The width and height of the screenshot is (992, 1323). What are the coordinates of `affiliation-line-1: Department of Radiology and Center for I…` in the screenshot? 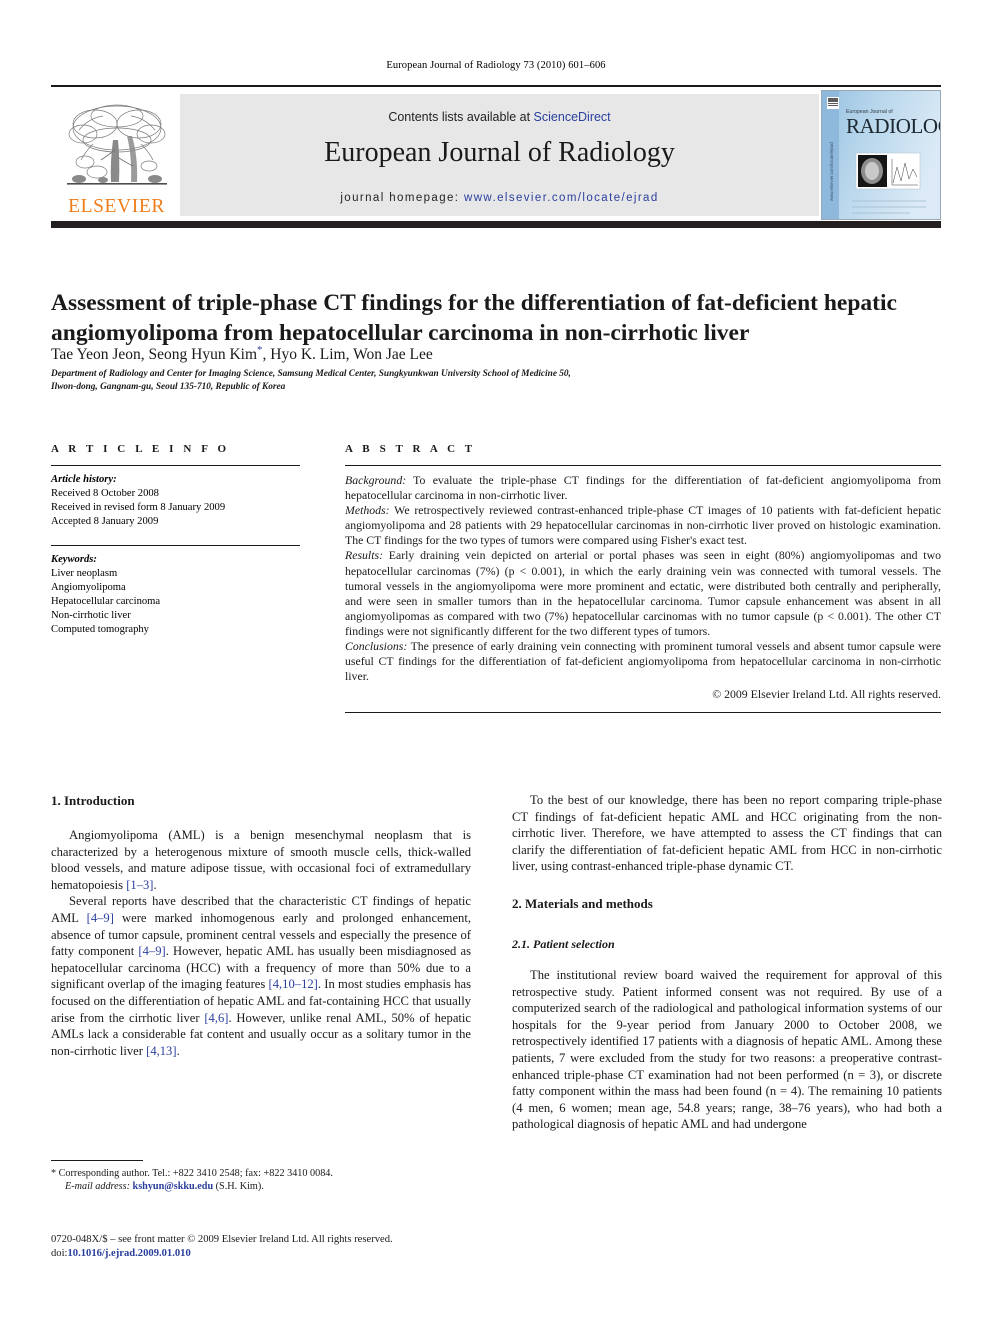 It's located at (311, 374).